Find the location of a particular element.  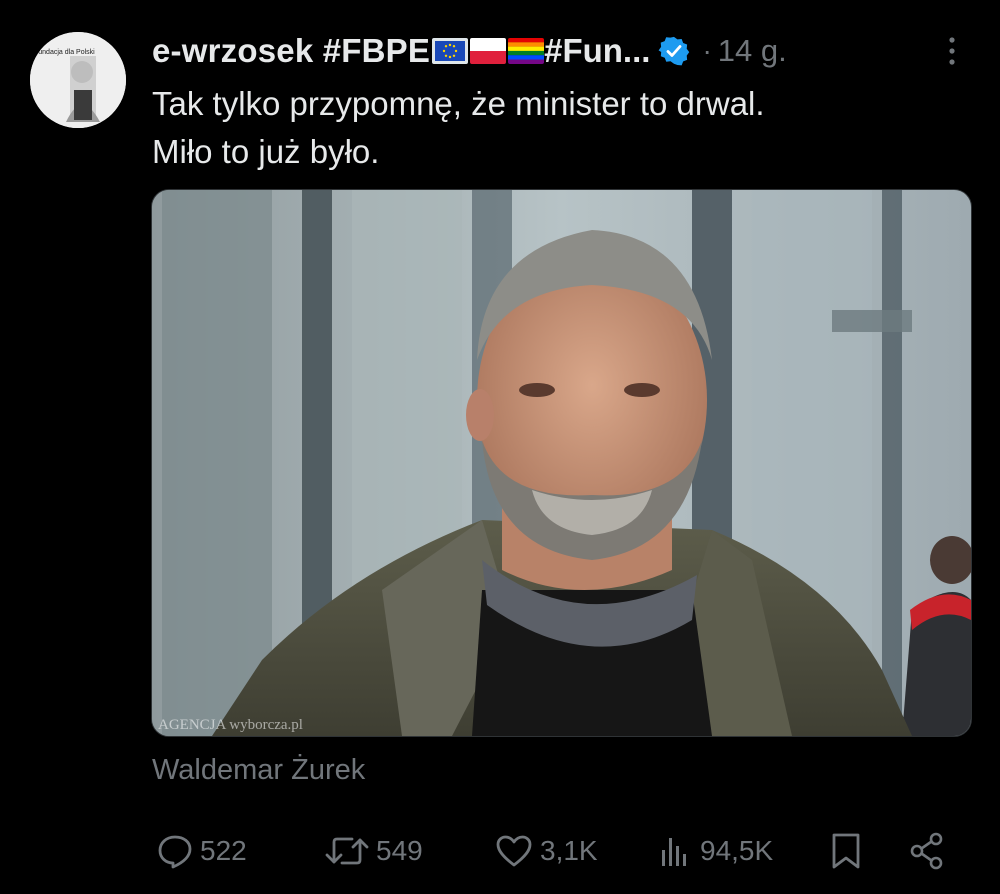

tweet-text-line: Miło to już było. is located at coordinates (266, 151).